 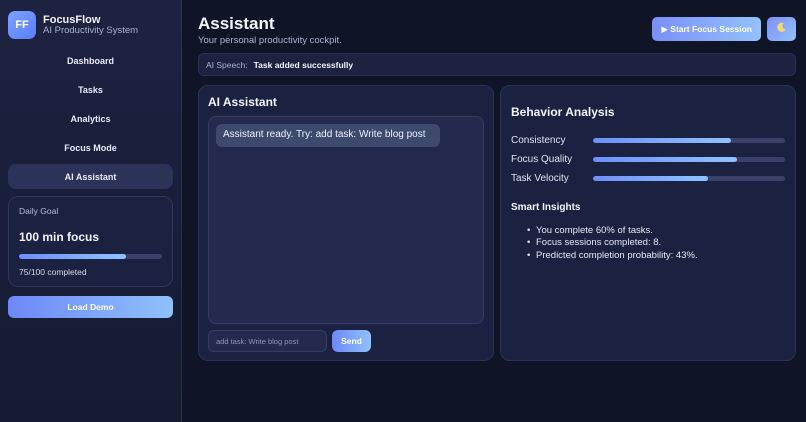 What do you see at coordinates (497, 64) in the screenshot?
I see `ai-speech-bar: AI Speech: Task added successfully` at bounding box center [497, 64].